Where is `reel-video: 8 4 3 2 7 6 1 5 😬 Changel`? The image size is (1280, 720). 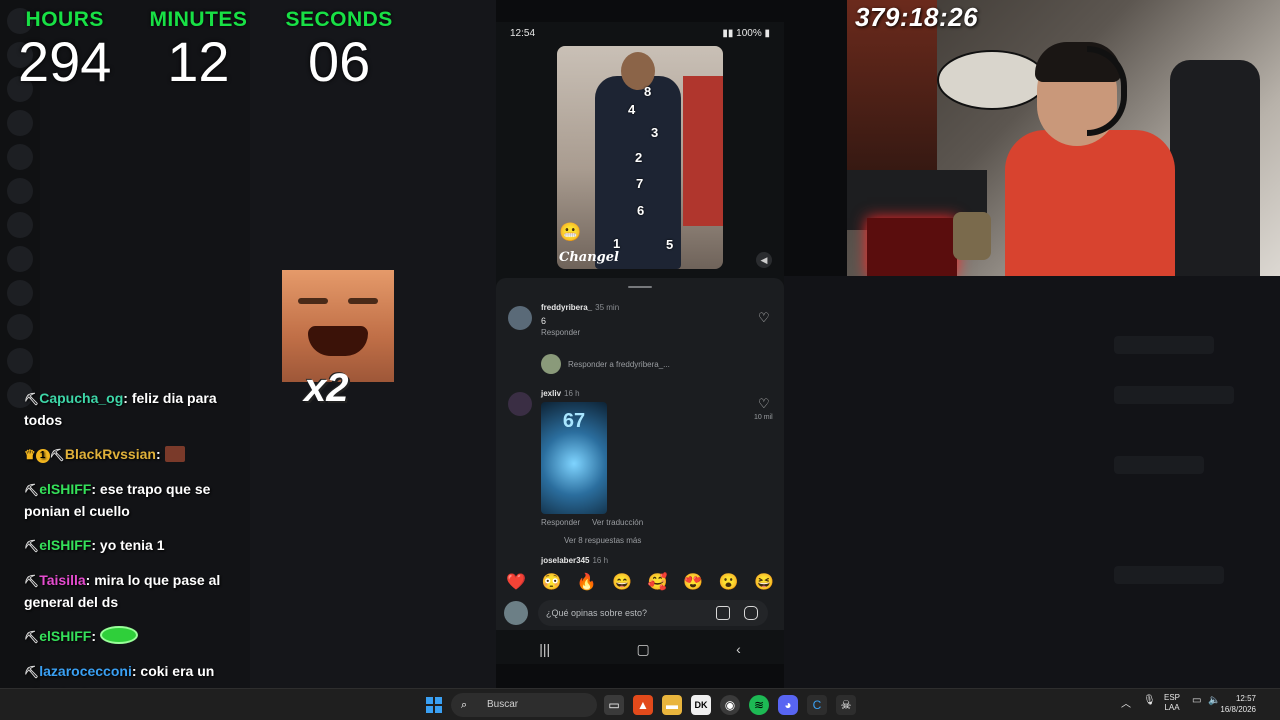 reel-video: 8 4 3 2 7 6 1 5 😬 Changel is located at coordinates (640, 157).